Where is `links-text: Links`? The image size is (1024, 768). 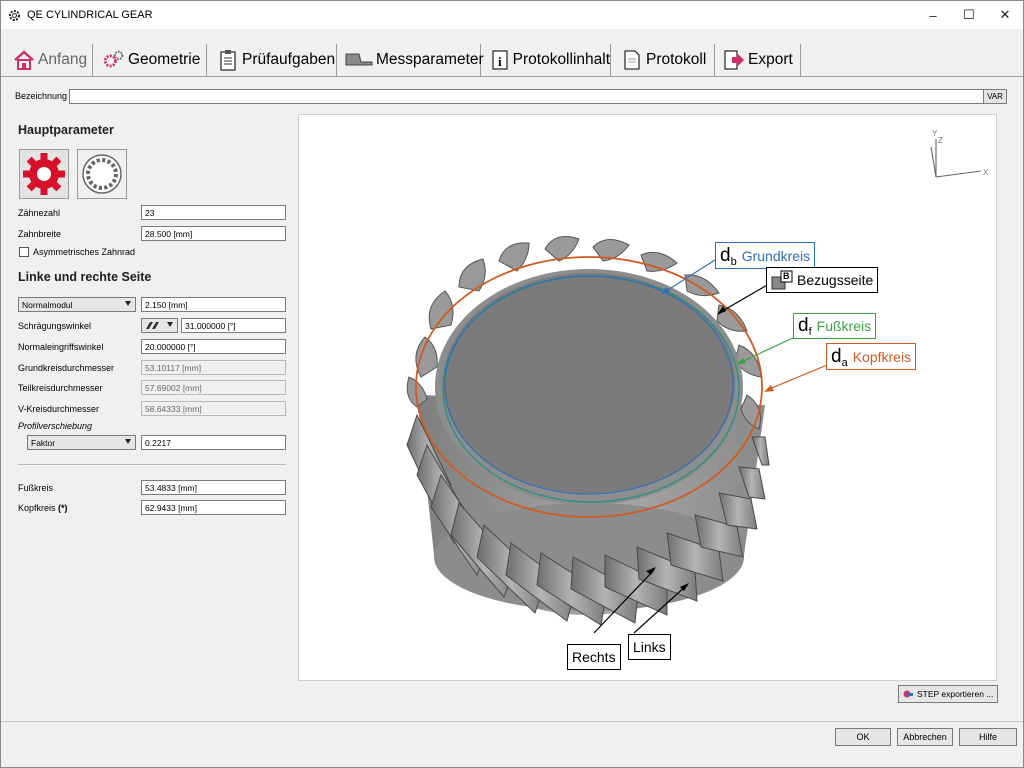 links-text: Links is located at coordinates (649, 647).